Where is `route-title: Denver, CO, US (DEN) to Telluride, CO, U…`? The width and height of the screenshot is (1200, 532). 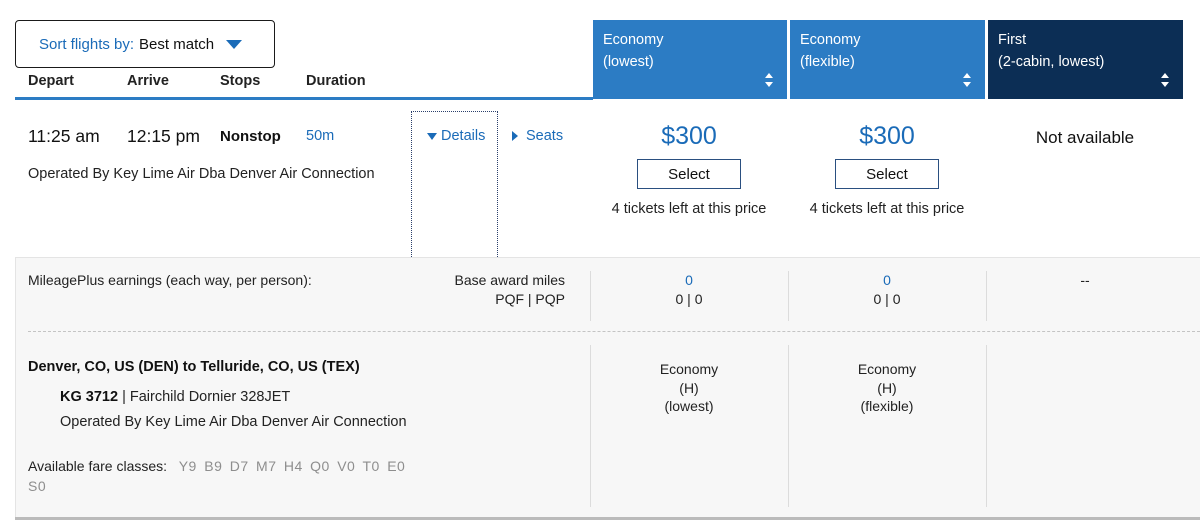 route-title: Denver, CO, US (DEN) to Telluride, CO, U… is located at coordinates (194, 367).